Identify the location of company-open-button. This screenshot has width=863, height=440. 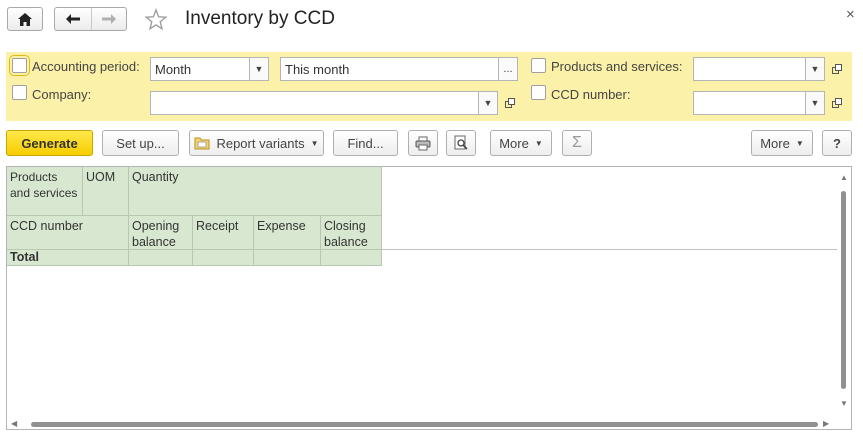
(510, 103).